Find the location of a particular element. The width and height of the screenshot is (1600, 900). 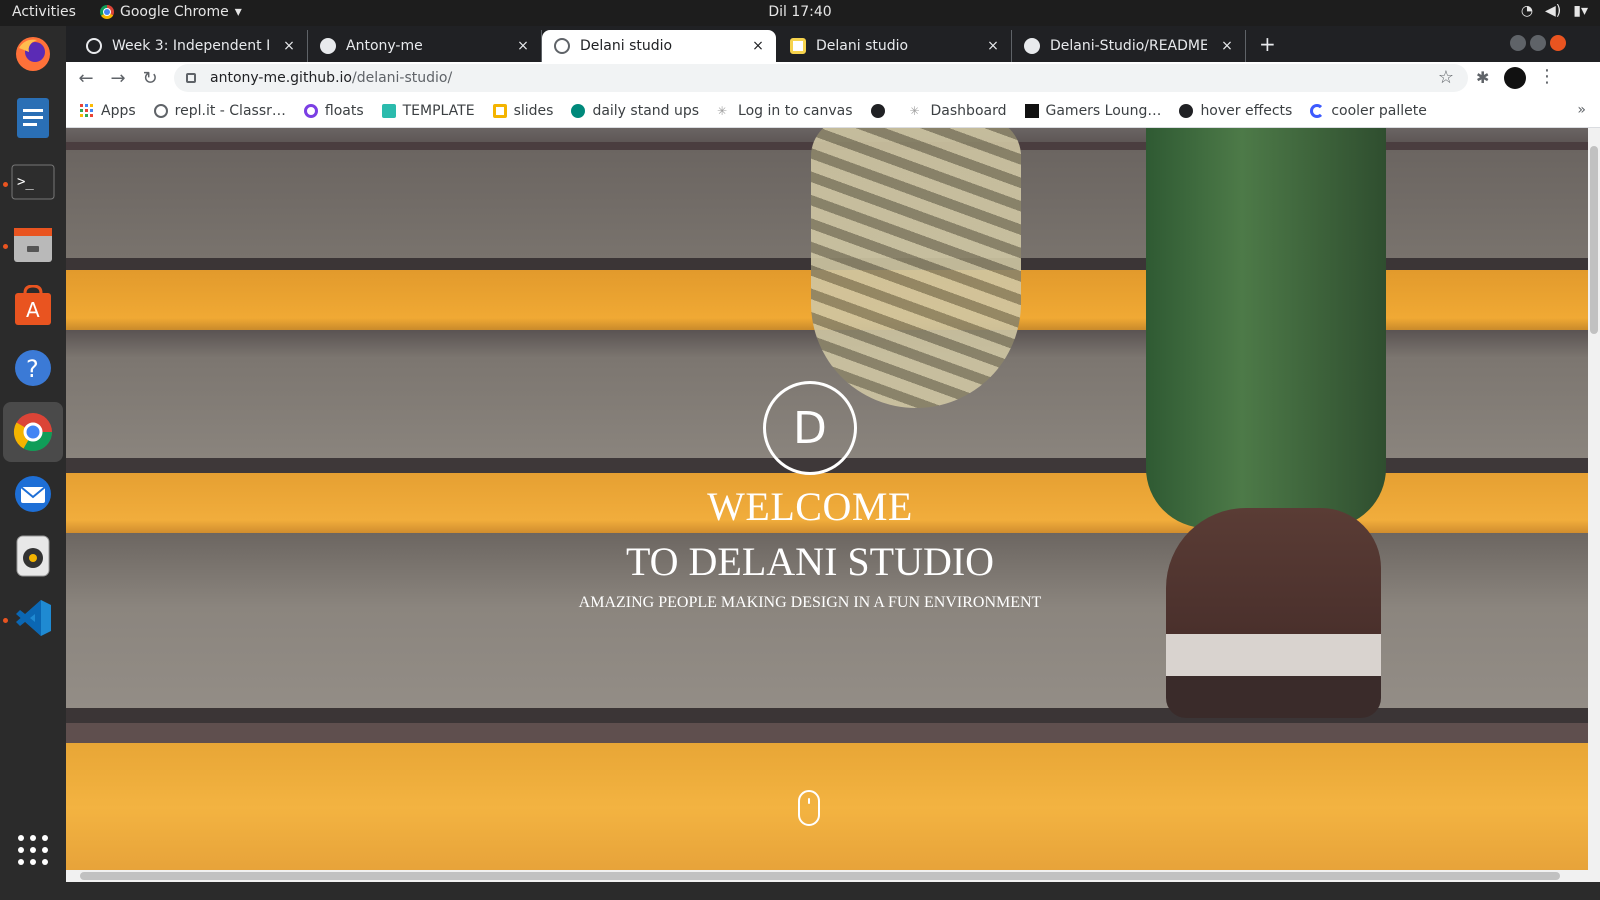

app-menu-label: Google Chrome is located at coordinates (174, 12).